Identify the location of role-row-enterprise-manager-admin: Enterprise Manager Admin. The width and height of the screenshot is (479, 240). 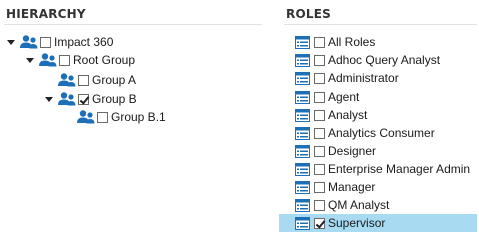
(378, 169).